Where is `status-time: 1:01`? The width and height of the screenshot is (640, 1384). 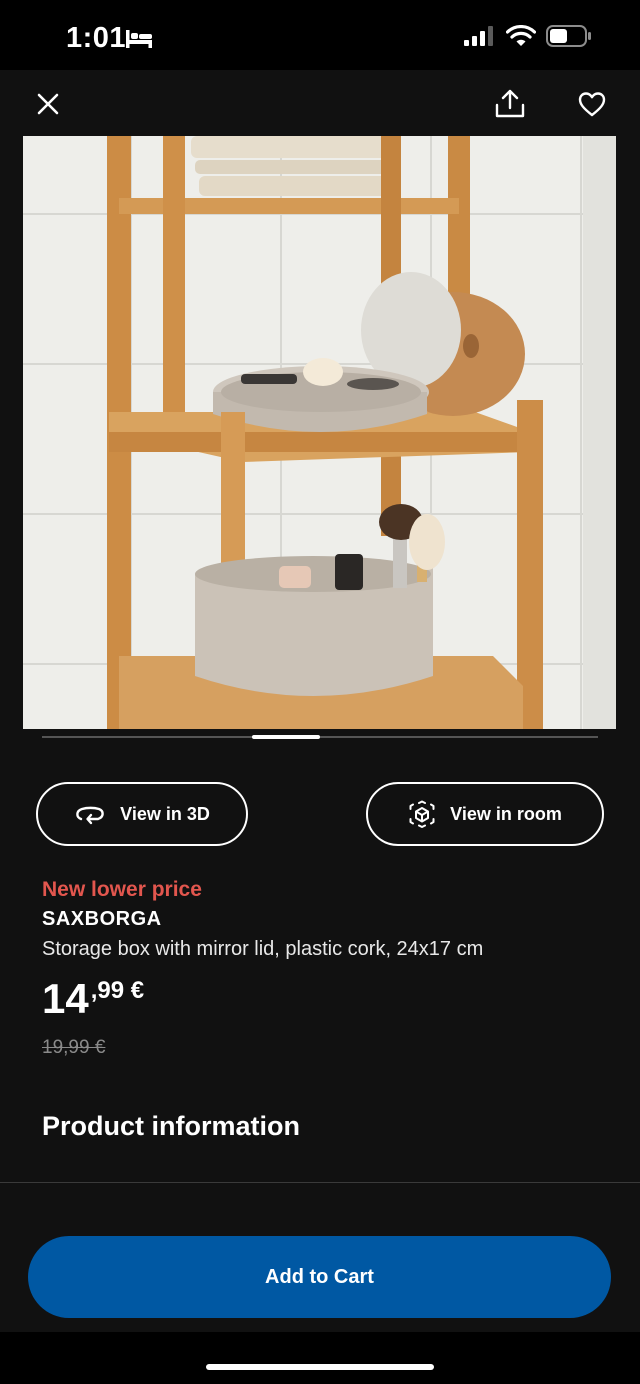
status-time: 1:01 is located at coordinates (96, 38).